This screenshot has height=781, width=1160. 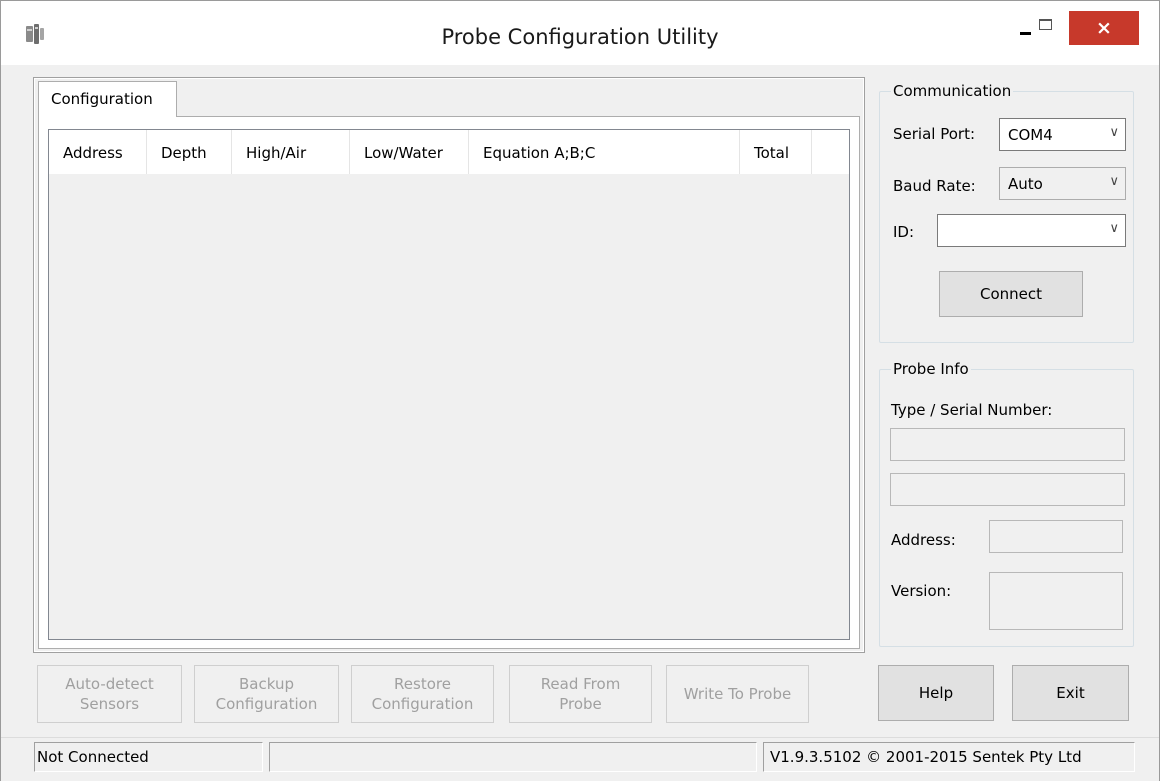 I want to click on id-select: ∨, so click(x=1031, y=230).